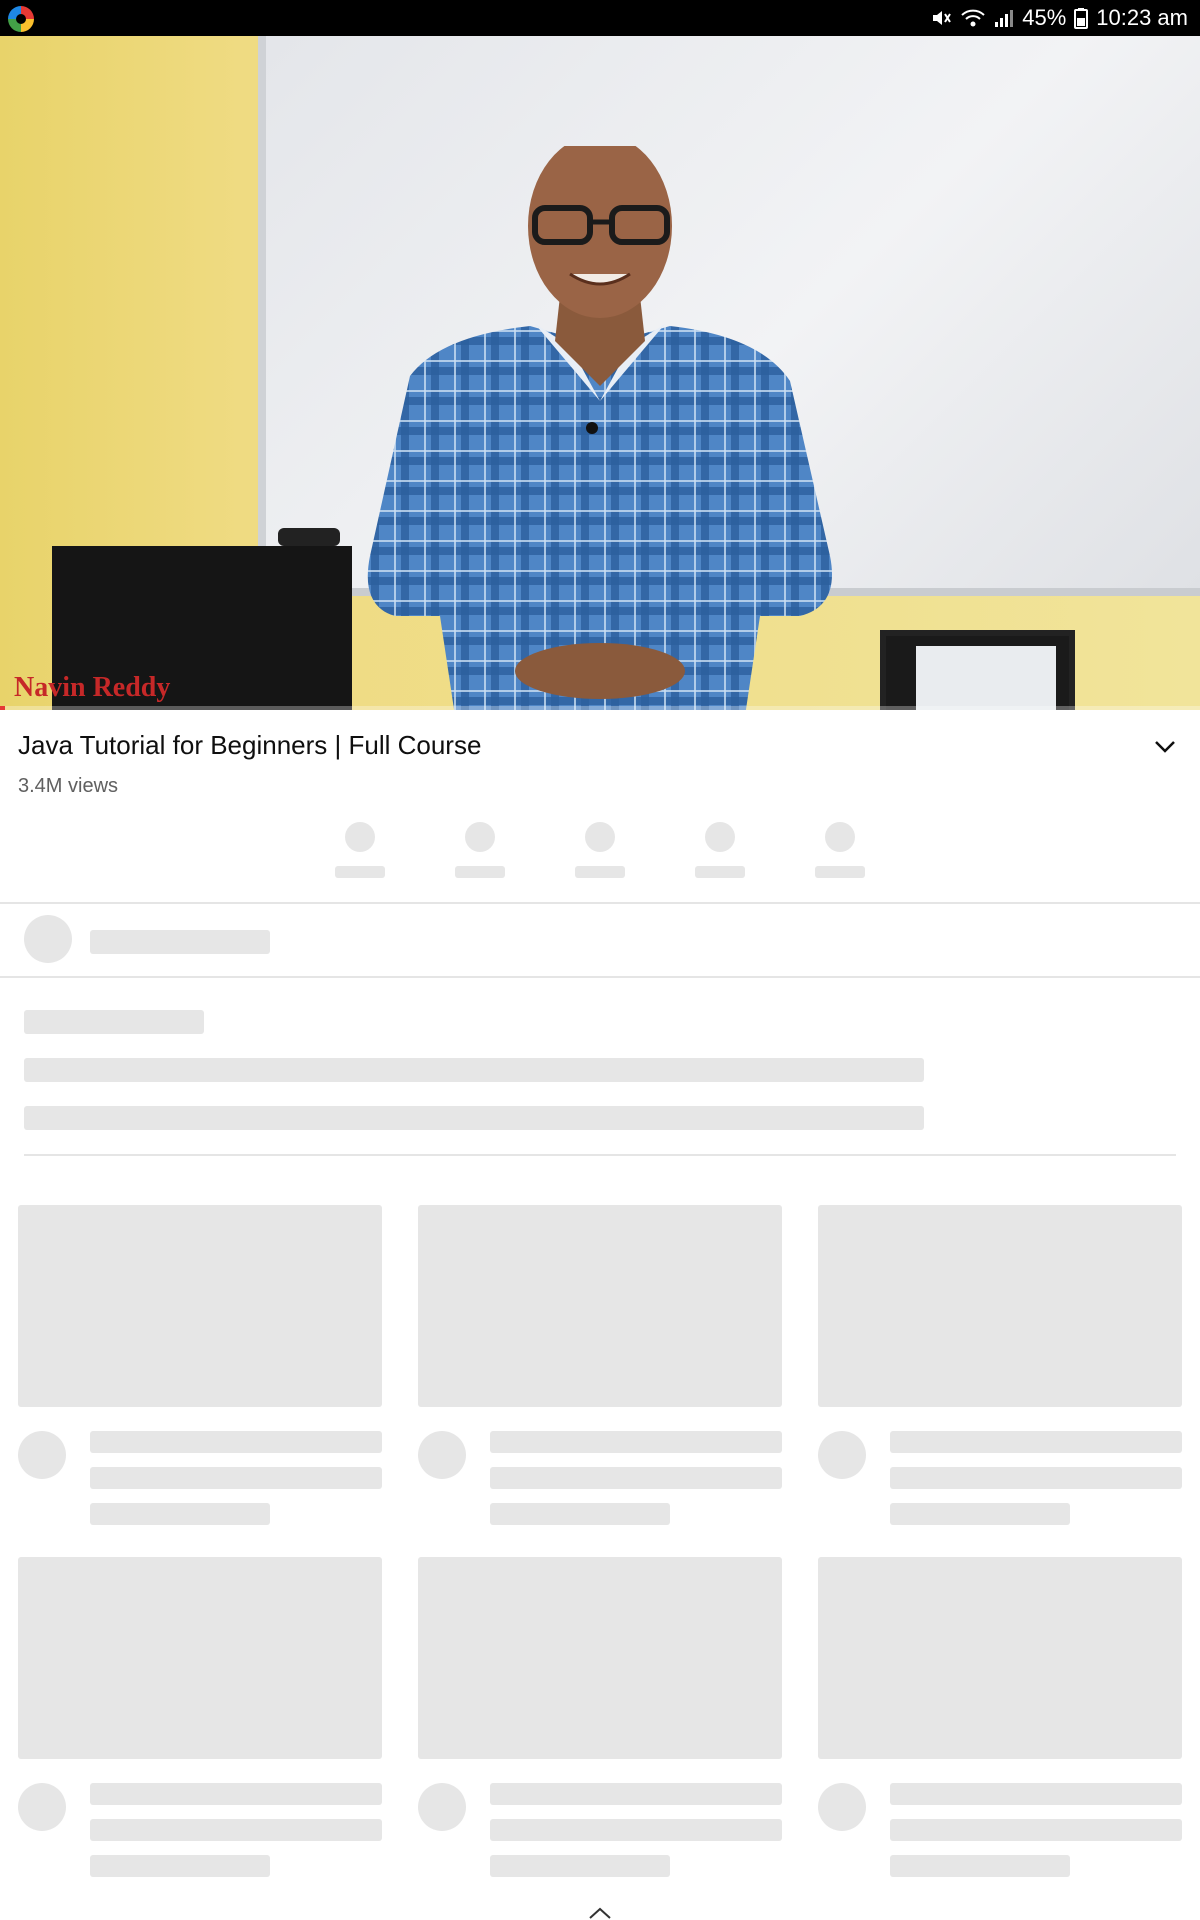 Image resolution: width=1200 pixels, height=1920 pixels. What do you see at coordinates (48, 939) in the screenshot?
I see `channel-avatar-placeholder` at bounding box center [48, 939].